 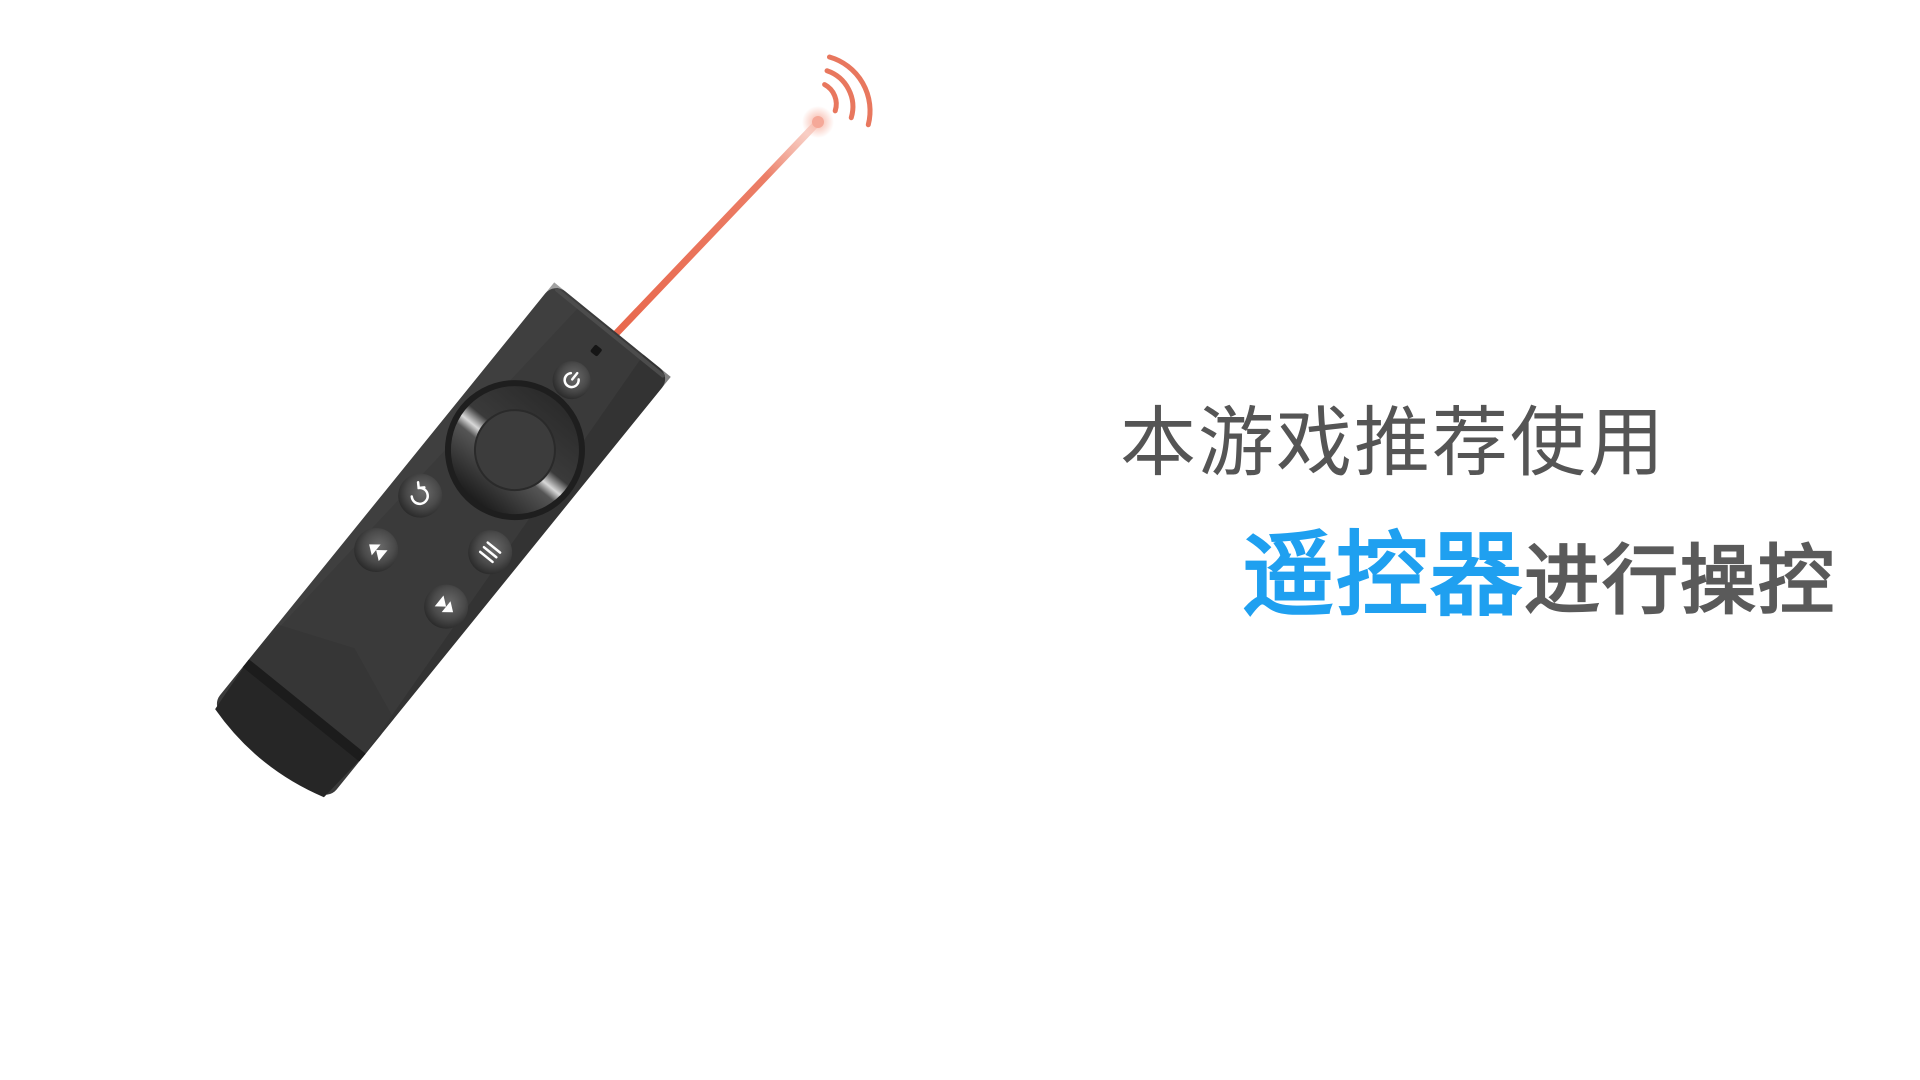 I want to click on tip-line-2: 遥控器进行操控, so click(x=1539, y=576).